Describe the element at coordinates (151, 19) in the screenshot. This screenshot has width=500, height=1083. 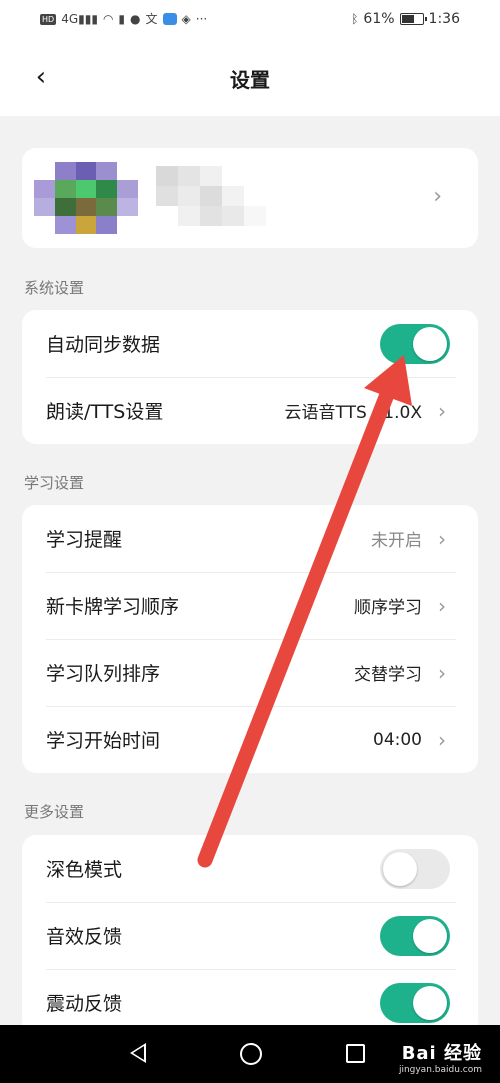
I see `translate-icon: 文` at that location.